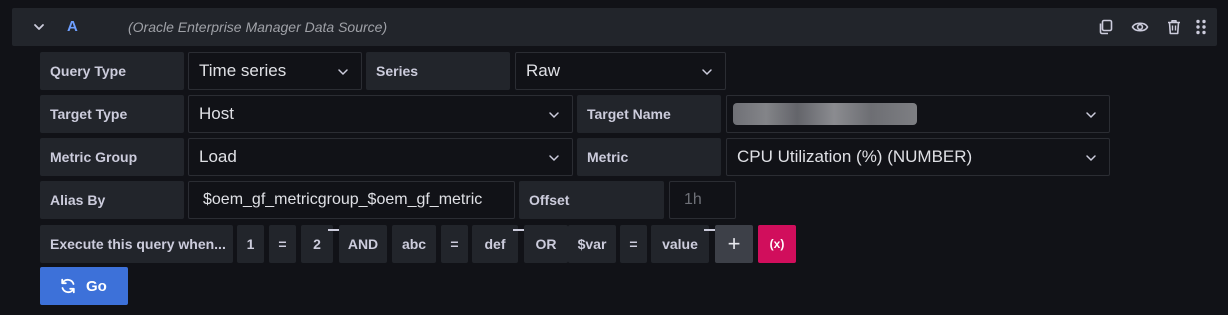 Image resolution: width=1228 pixels, height=315 pixels. I want to click on condition-token-group: value, so click(683, 244).